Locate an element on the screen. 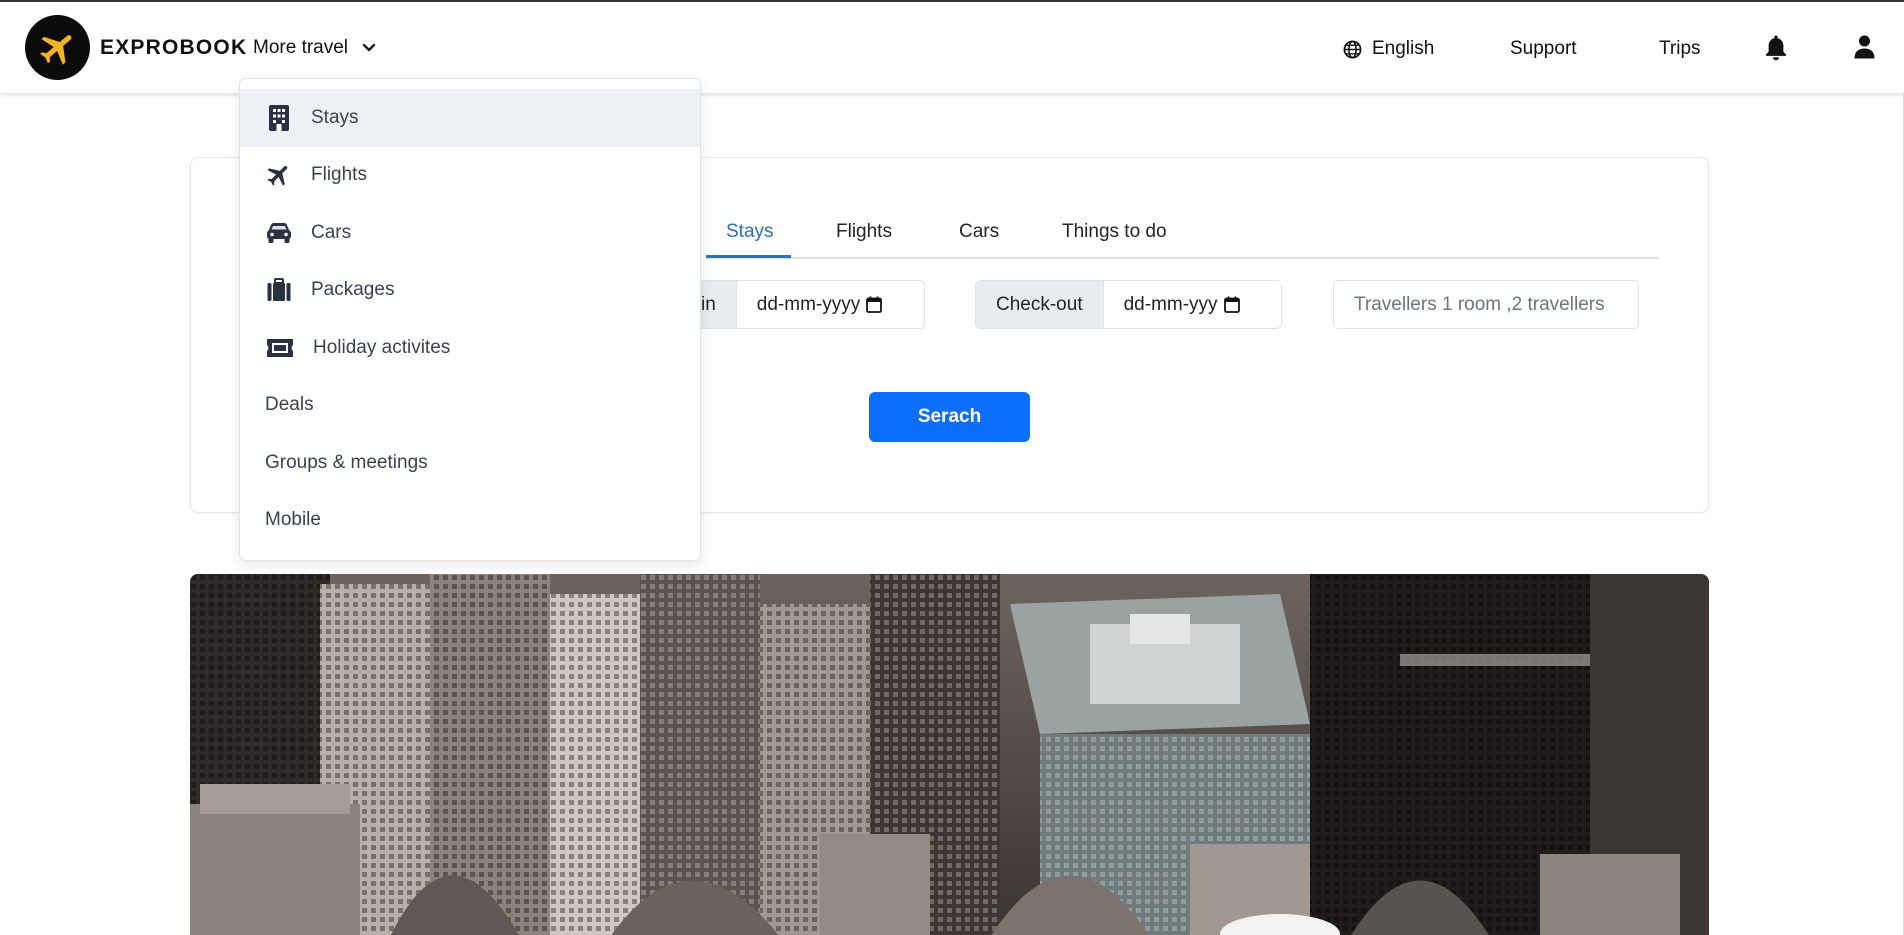  bell-icon is located at coordinates (1776, 48).